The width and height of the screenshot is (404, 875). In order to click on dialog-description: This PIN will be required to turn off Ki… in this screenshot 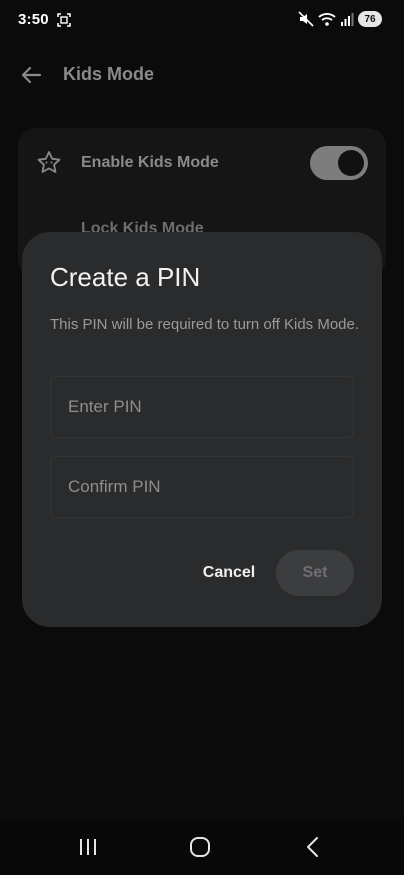, I will do `click(205, 324)`.